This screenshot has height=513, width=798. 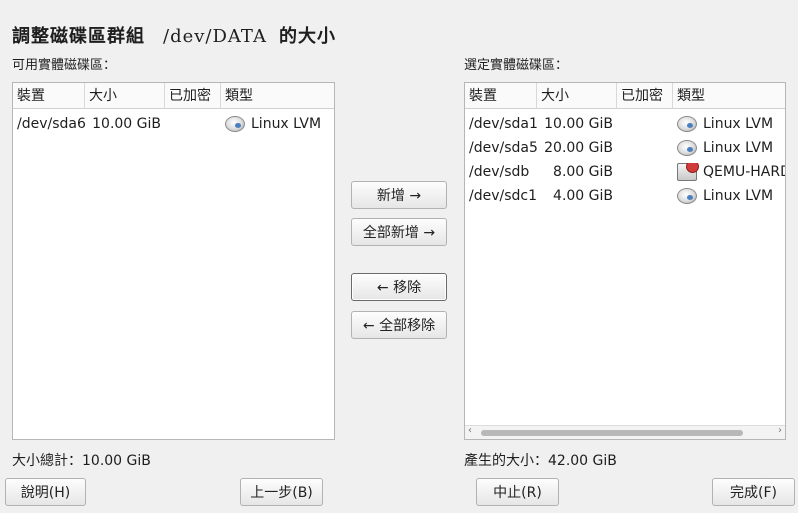 What do you see at coordinates (215, 36) in the screenshot?
I see `title-path: /dev/DATA` at bounding box center [215, 36].